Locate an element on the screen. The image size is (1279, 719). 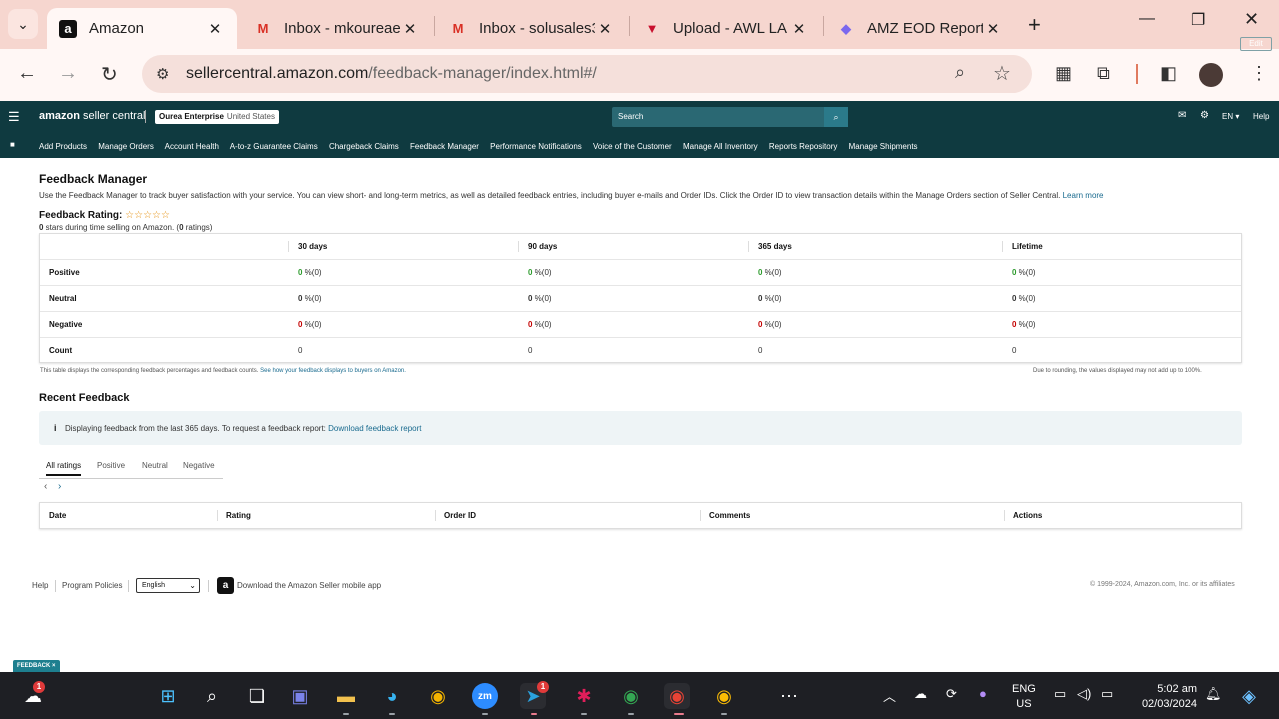
tab-divider is located at coordinates (629, 26).